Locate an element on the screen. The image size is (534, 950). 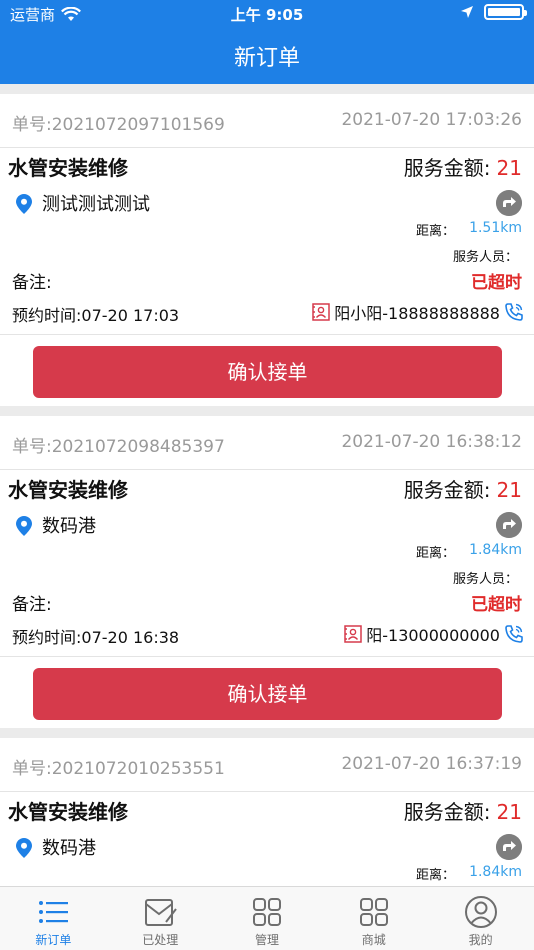
location-arrow-icon is located at coordinates (467, 12).